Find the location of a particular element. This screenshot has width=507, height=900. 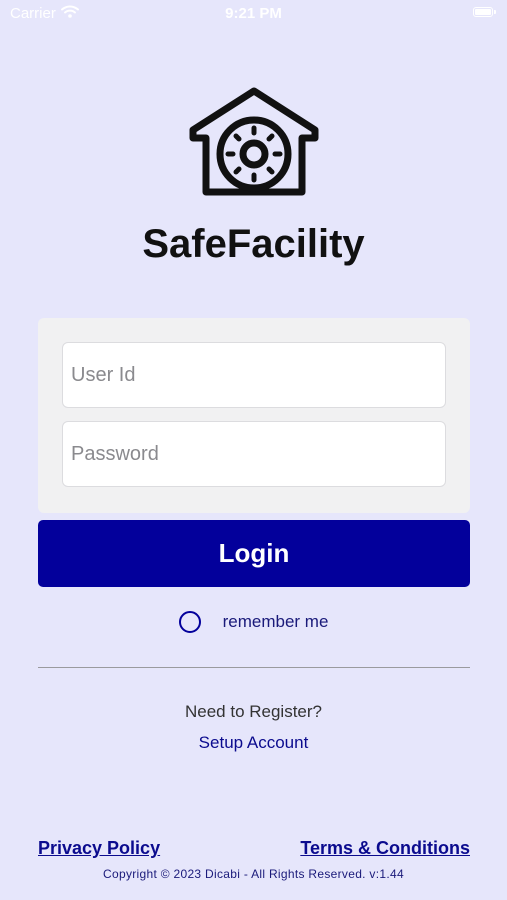

remember-me-row: remember me is located at coordinates (253, 622).